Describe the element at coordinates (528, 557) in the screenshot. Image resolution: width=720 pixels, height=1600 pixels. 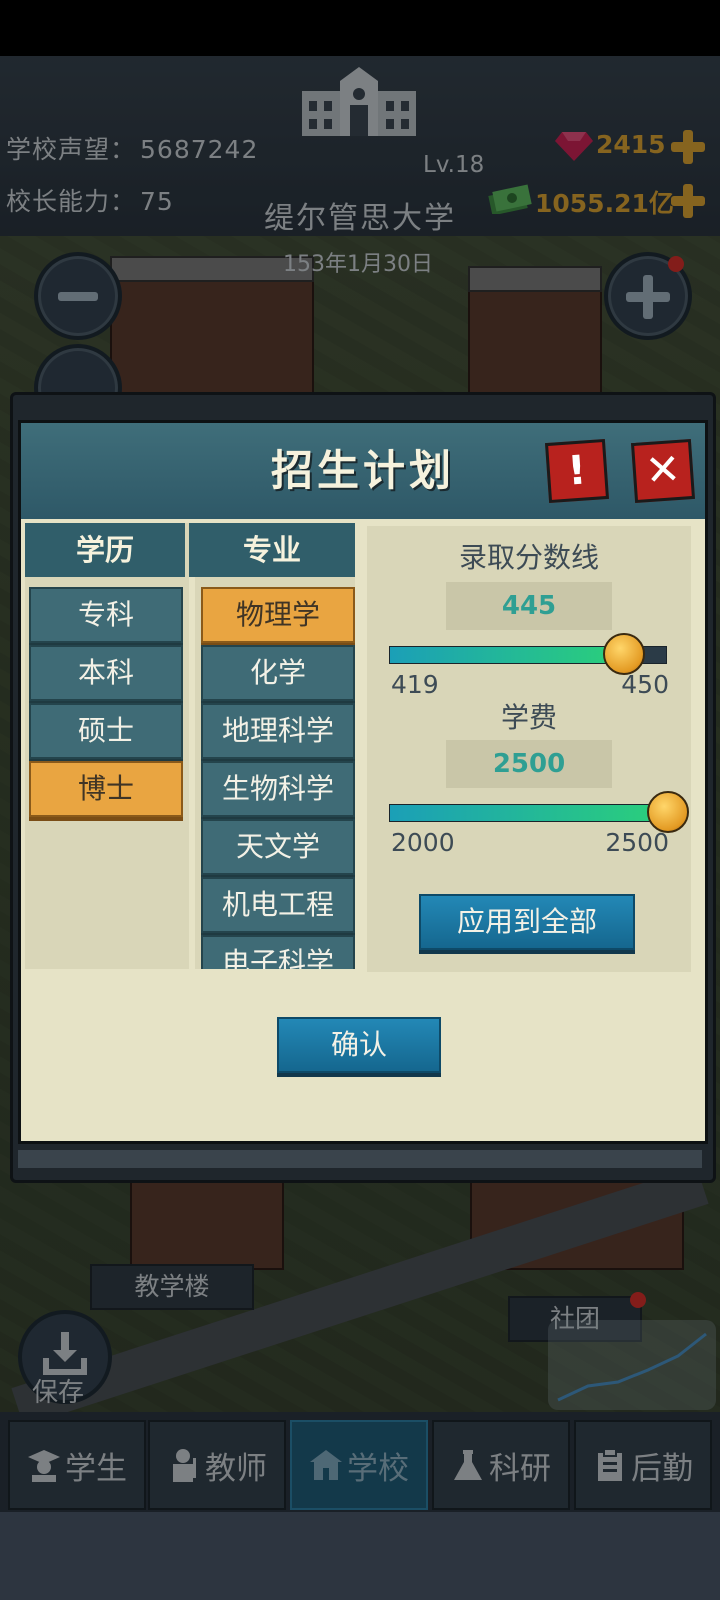
I see `score-label: 录取分数线` at that location.